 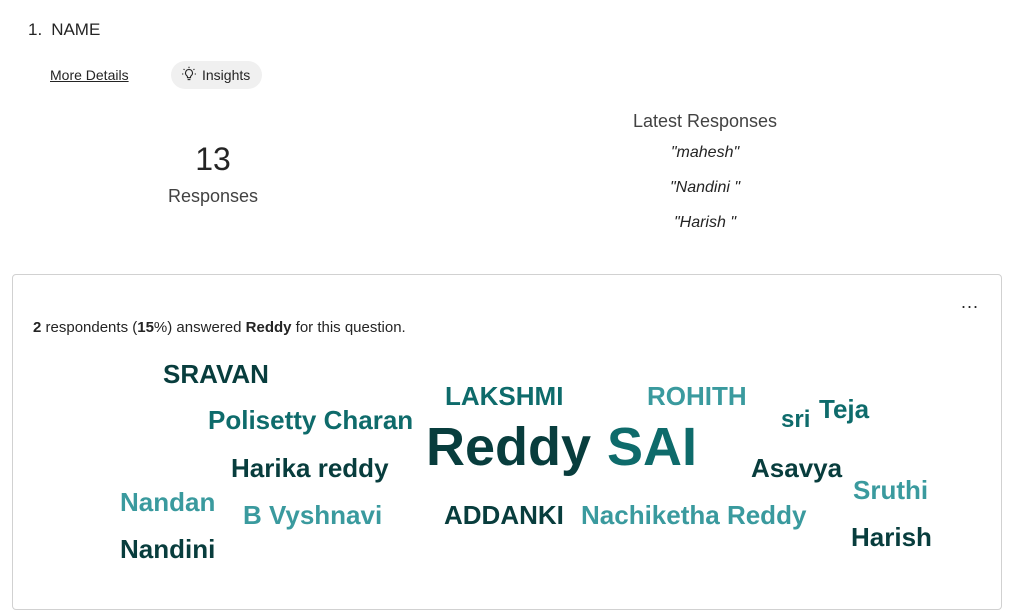 I want to click on word-cloud-term: Teja, so click(x=844, y=409).